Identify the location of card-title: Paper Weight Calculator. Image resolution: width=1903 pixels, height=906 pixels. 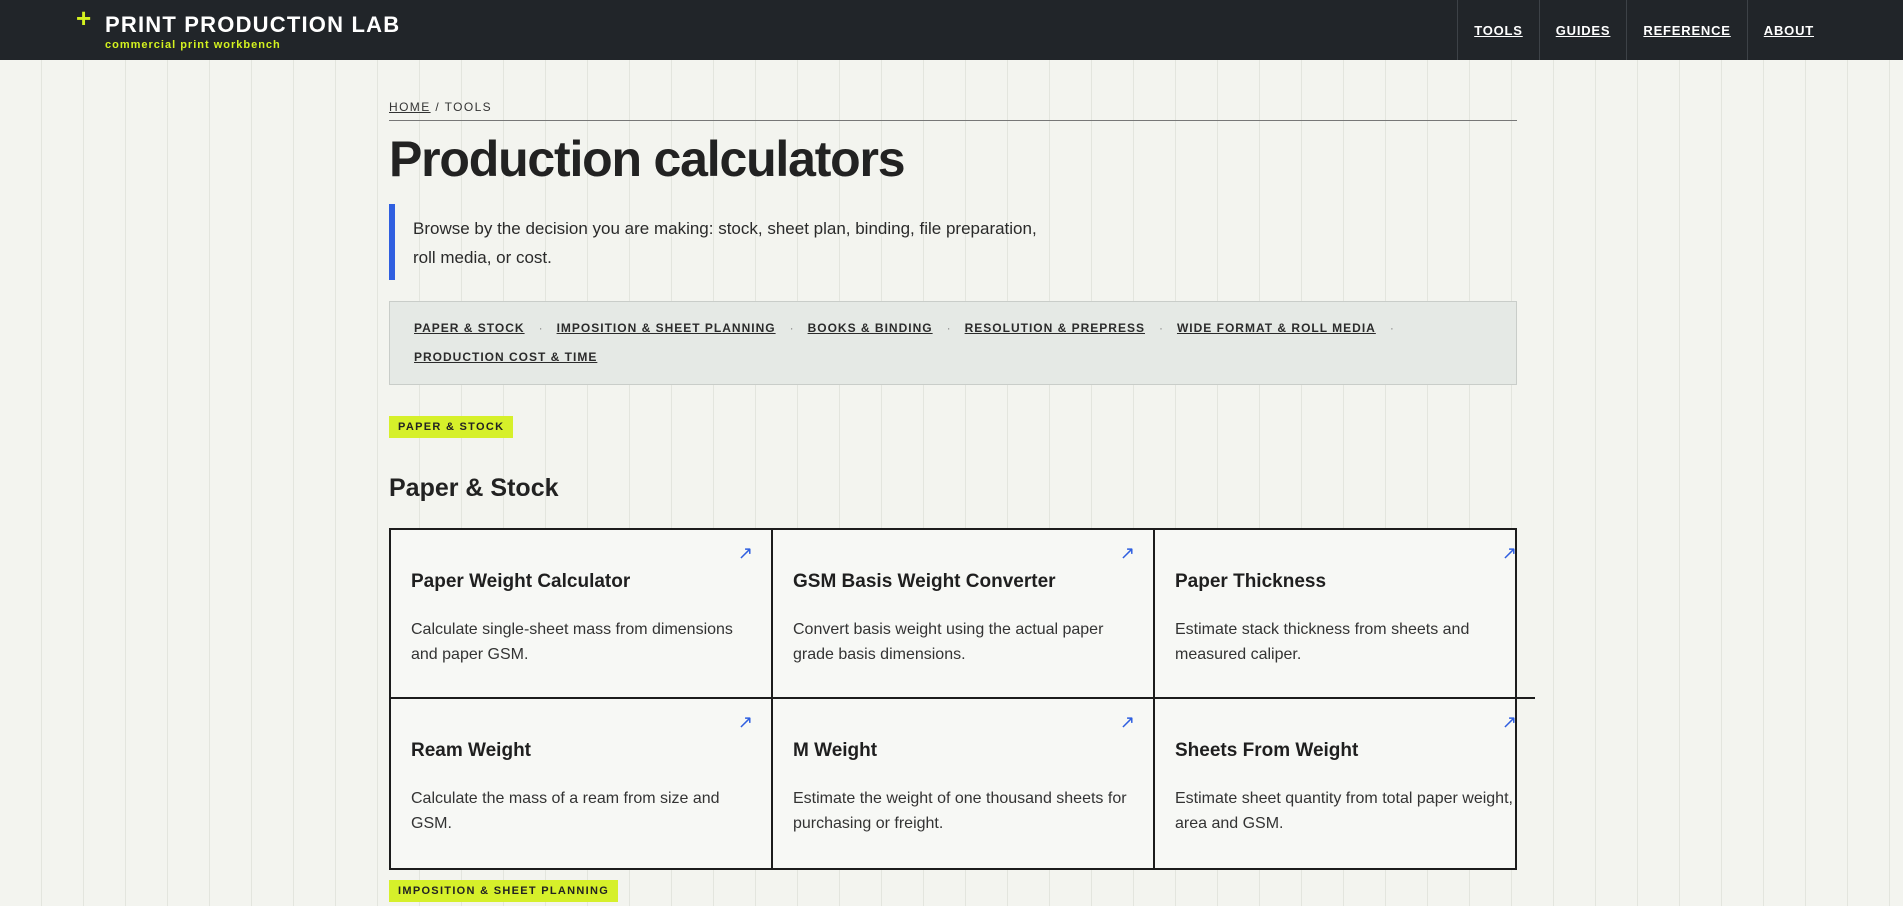
(521, 581).